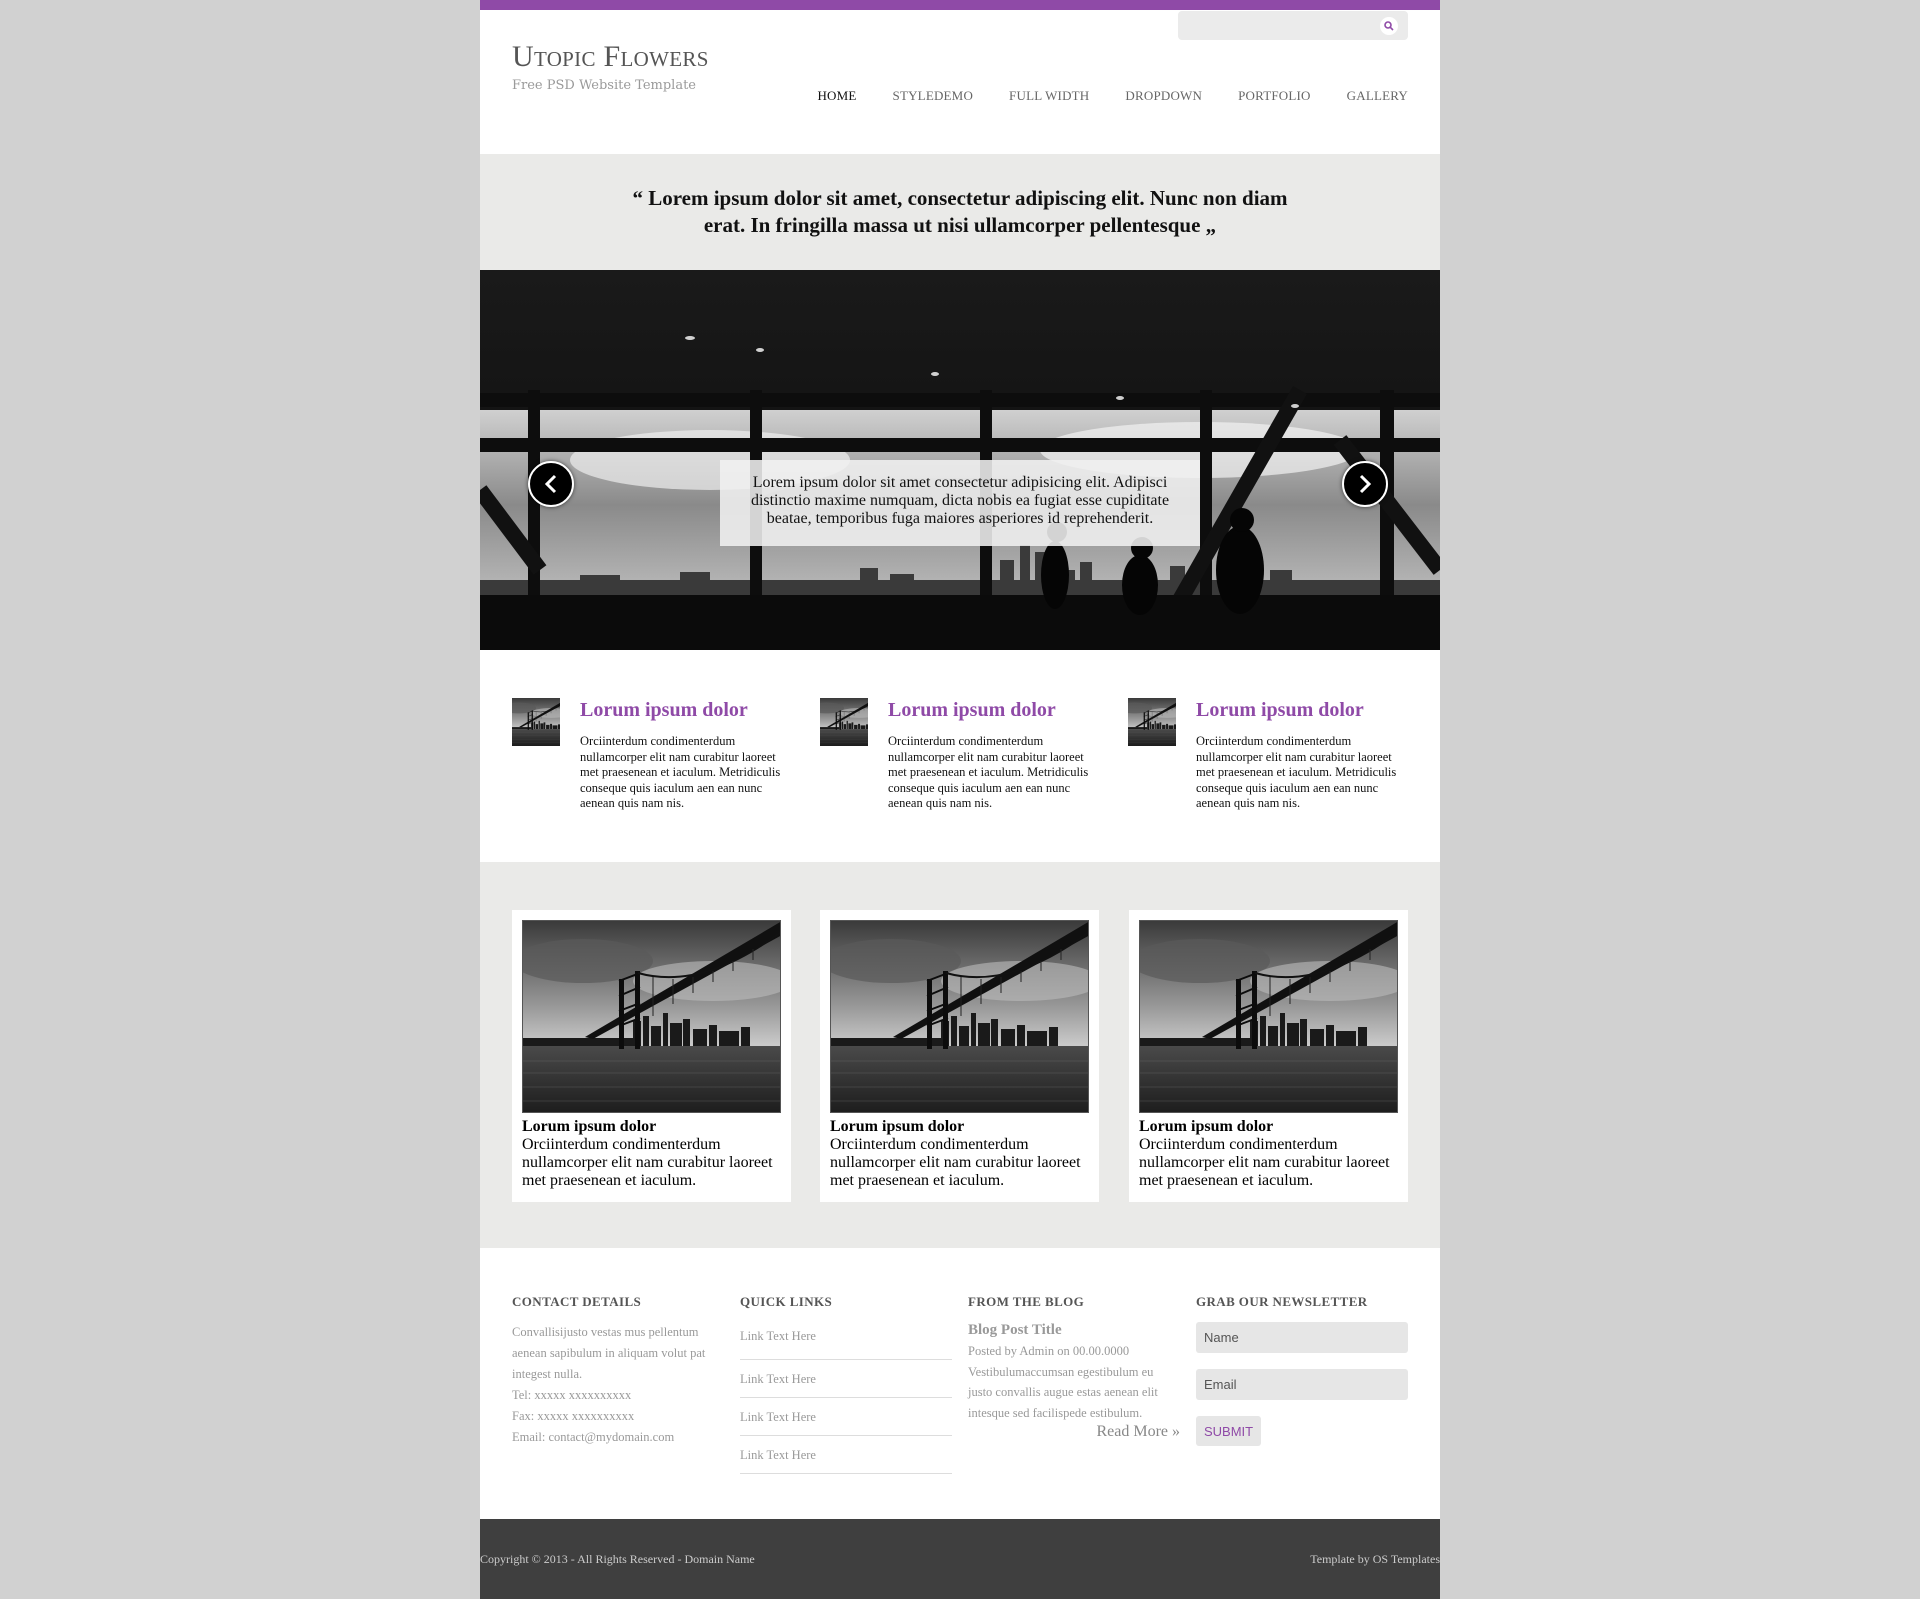  What do you see at coordinates (573, 1416) in the screenshot?
I see `contact-fax: Fax: xxxxx xxxxxxxxxx` at bounding box center [573, 1416].